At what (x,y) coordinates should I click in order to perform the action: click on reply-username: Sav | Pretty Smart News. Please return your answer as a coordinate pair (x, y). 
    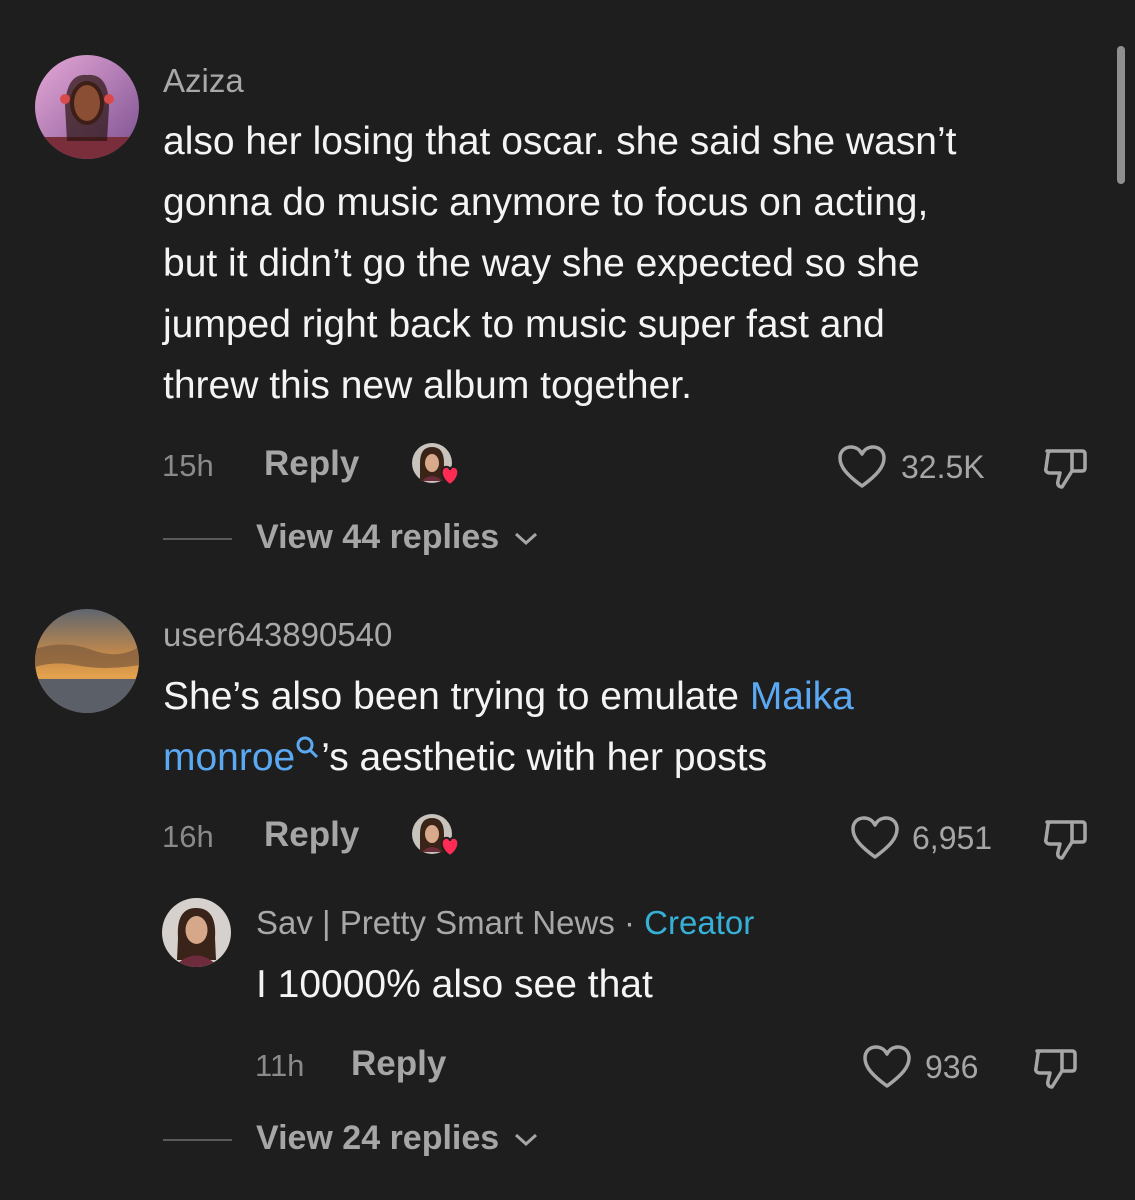
    Looking at the image, I should click on (435, 922).